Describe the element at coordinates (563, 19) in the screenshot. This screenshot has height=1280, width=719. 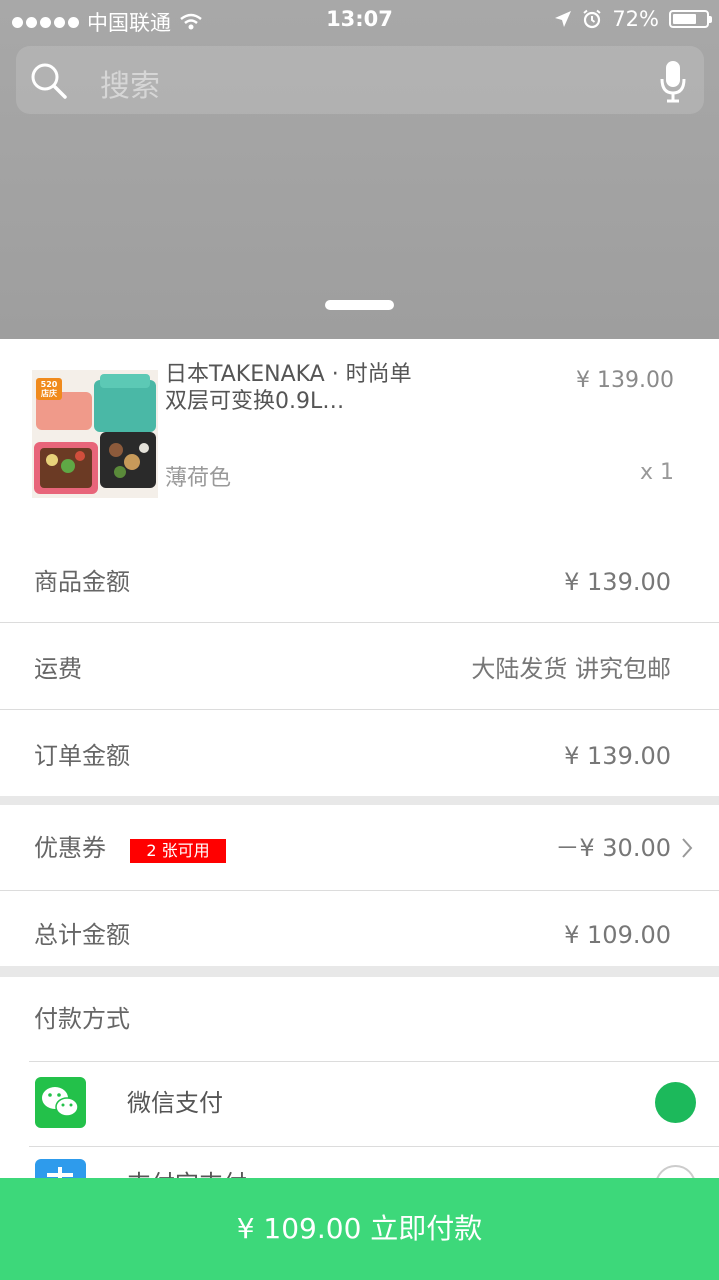
I see `location-arrow-icon` at that location.